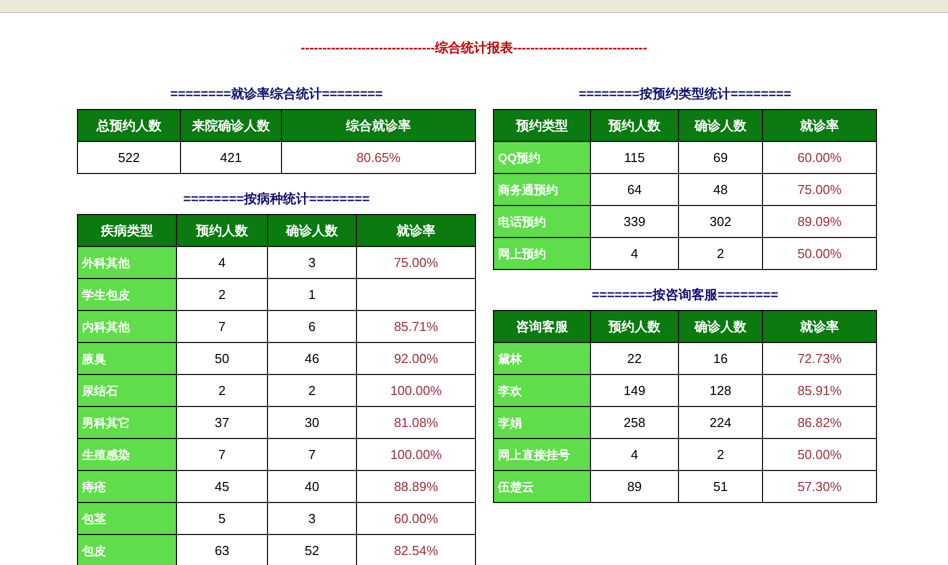 The width and height of the screenshot is (948, 565). What do you see at coordinates (542, 158) in the screenshot?
I see `row-label: QQ预约` at bounding box center [542, 158].